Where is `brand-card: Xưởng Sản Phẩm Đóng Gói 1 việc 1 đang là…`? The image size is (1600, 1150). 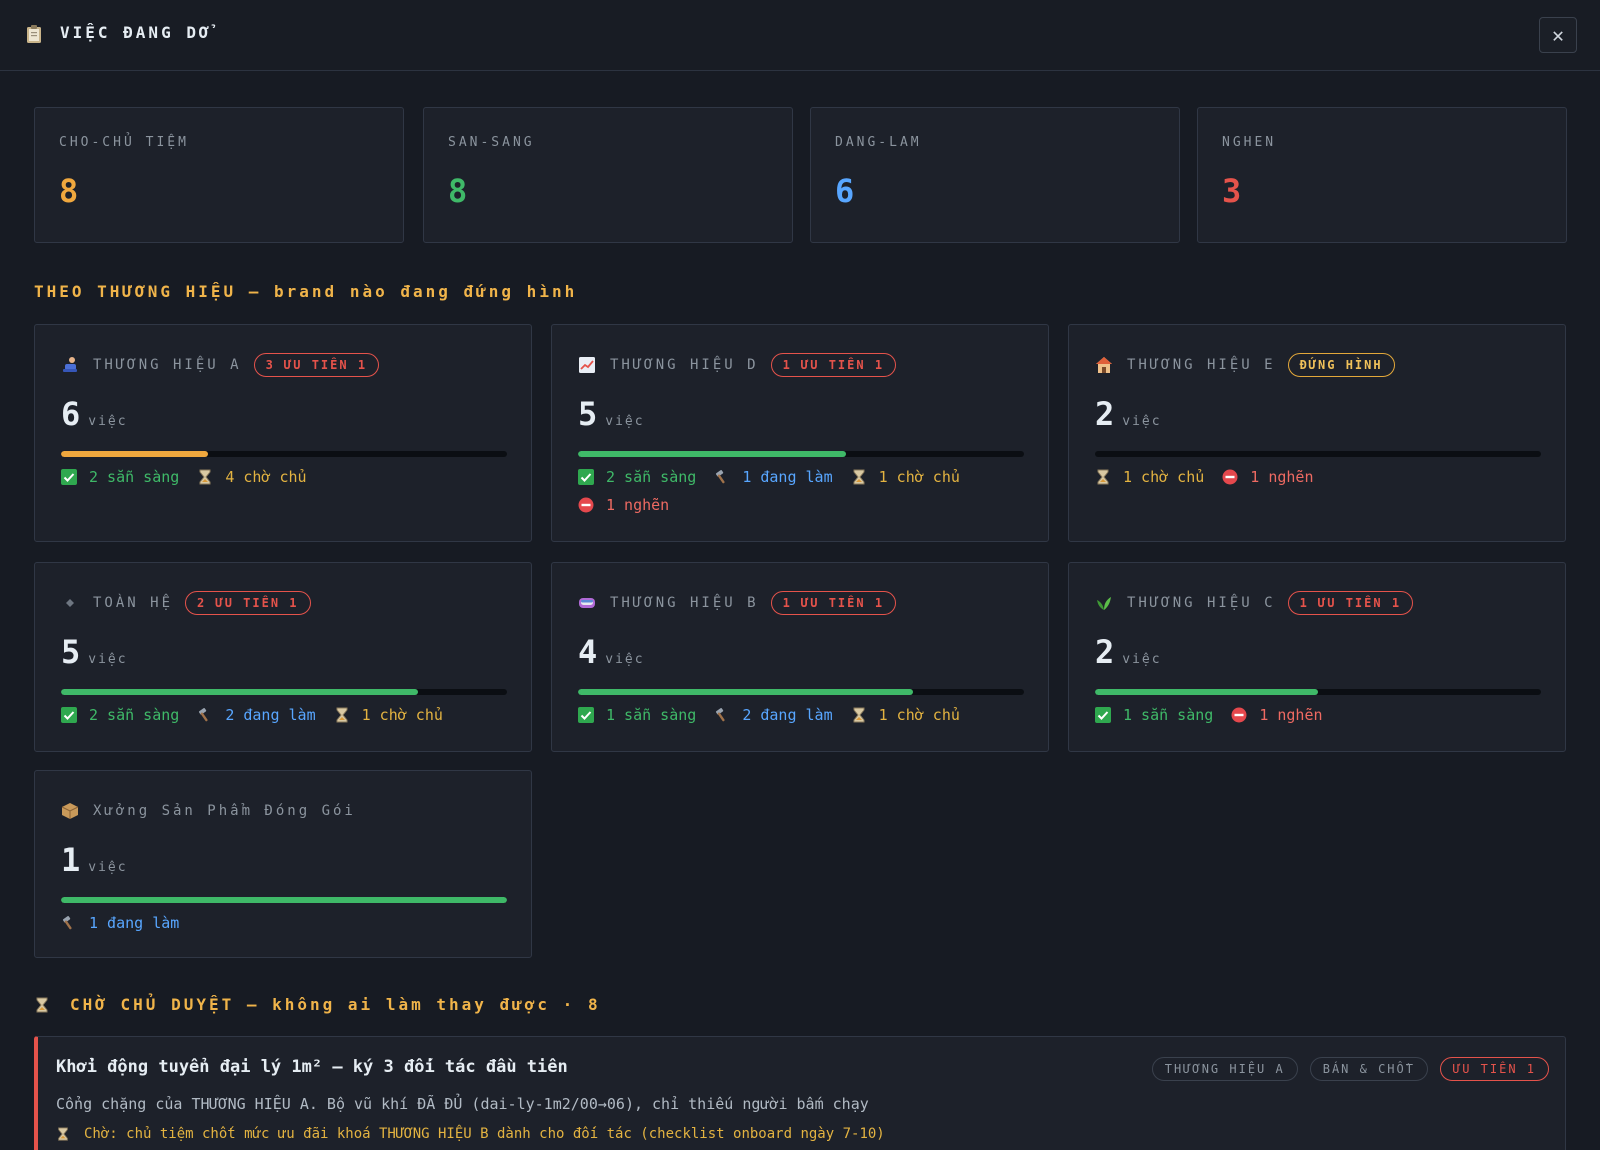 brand-card: Xưởng Sản Phẩm Đóng Gói 1 việc 1 đang là… is located at coordinates (283, 864).